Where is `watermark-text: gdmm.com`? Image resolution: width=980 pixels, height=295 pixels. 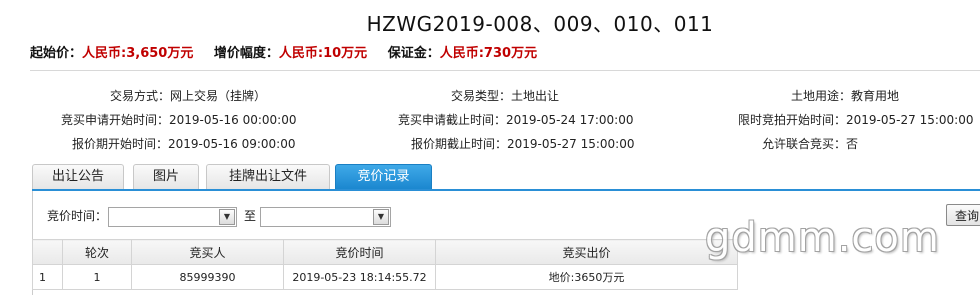 watermark-text: gdmm.com is located at coordinates (822, 238).